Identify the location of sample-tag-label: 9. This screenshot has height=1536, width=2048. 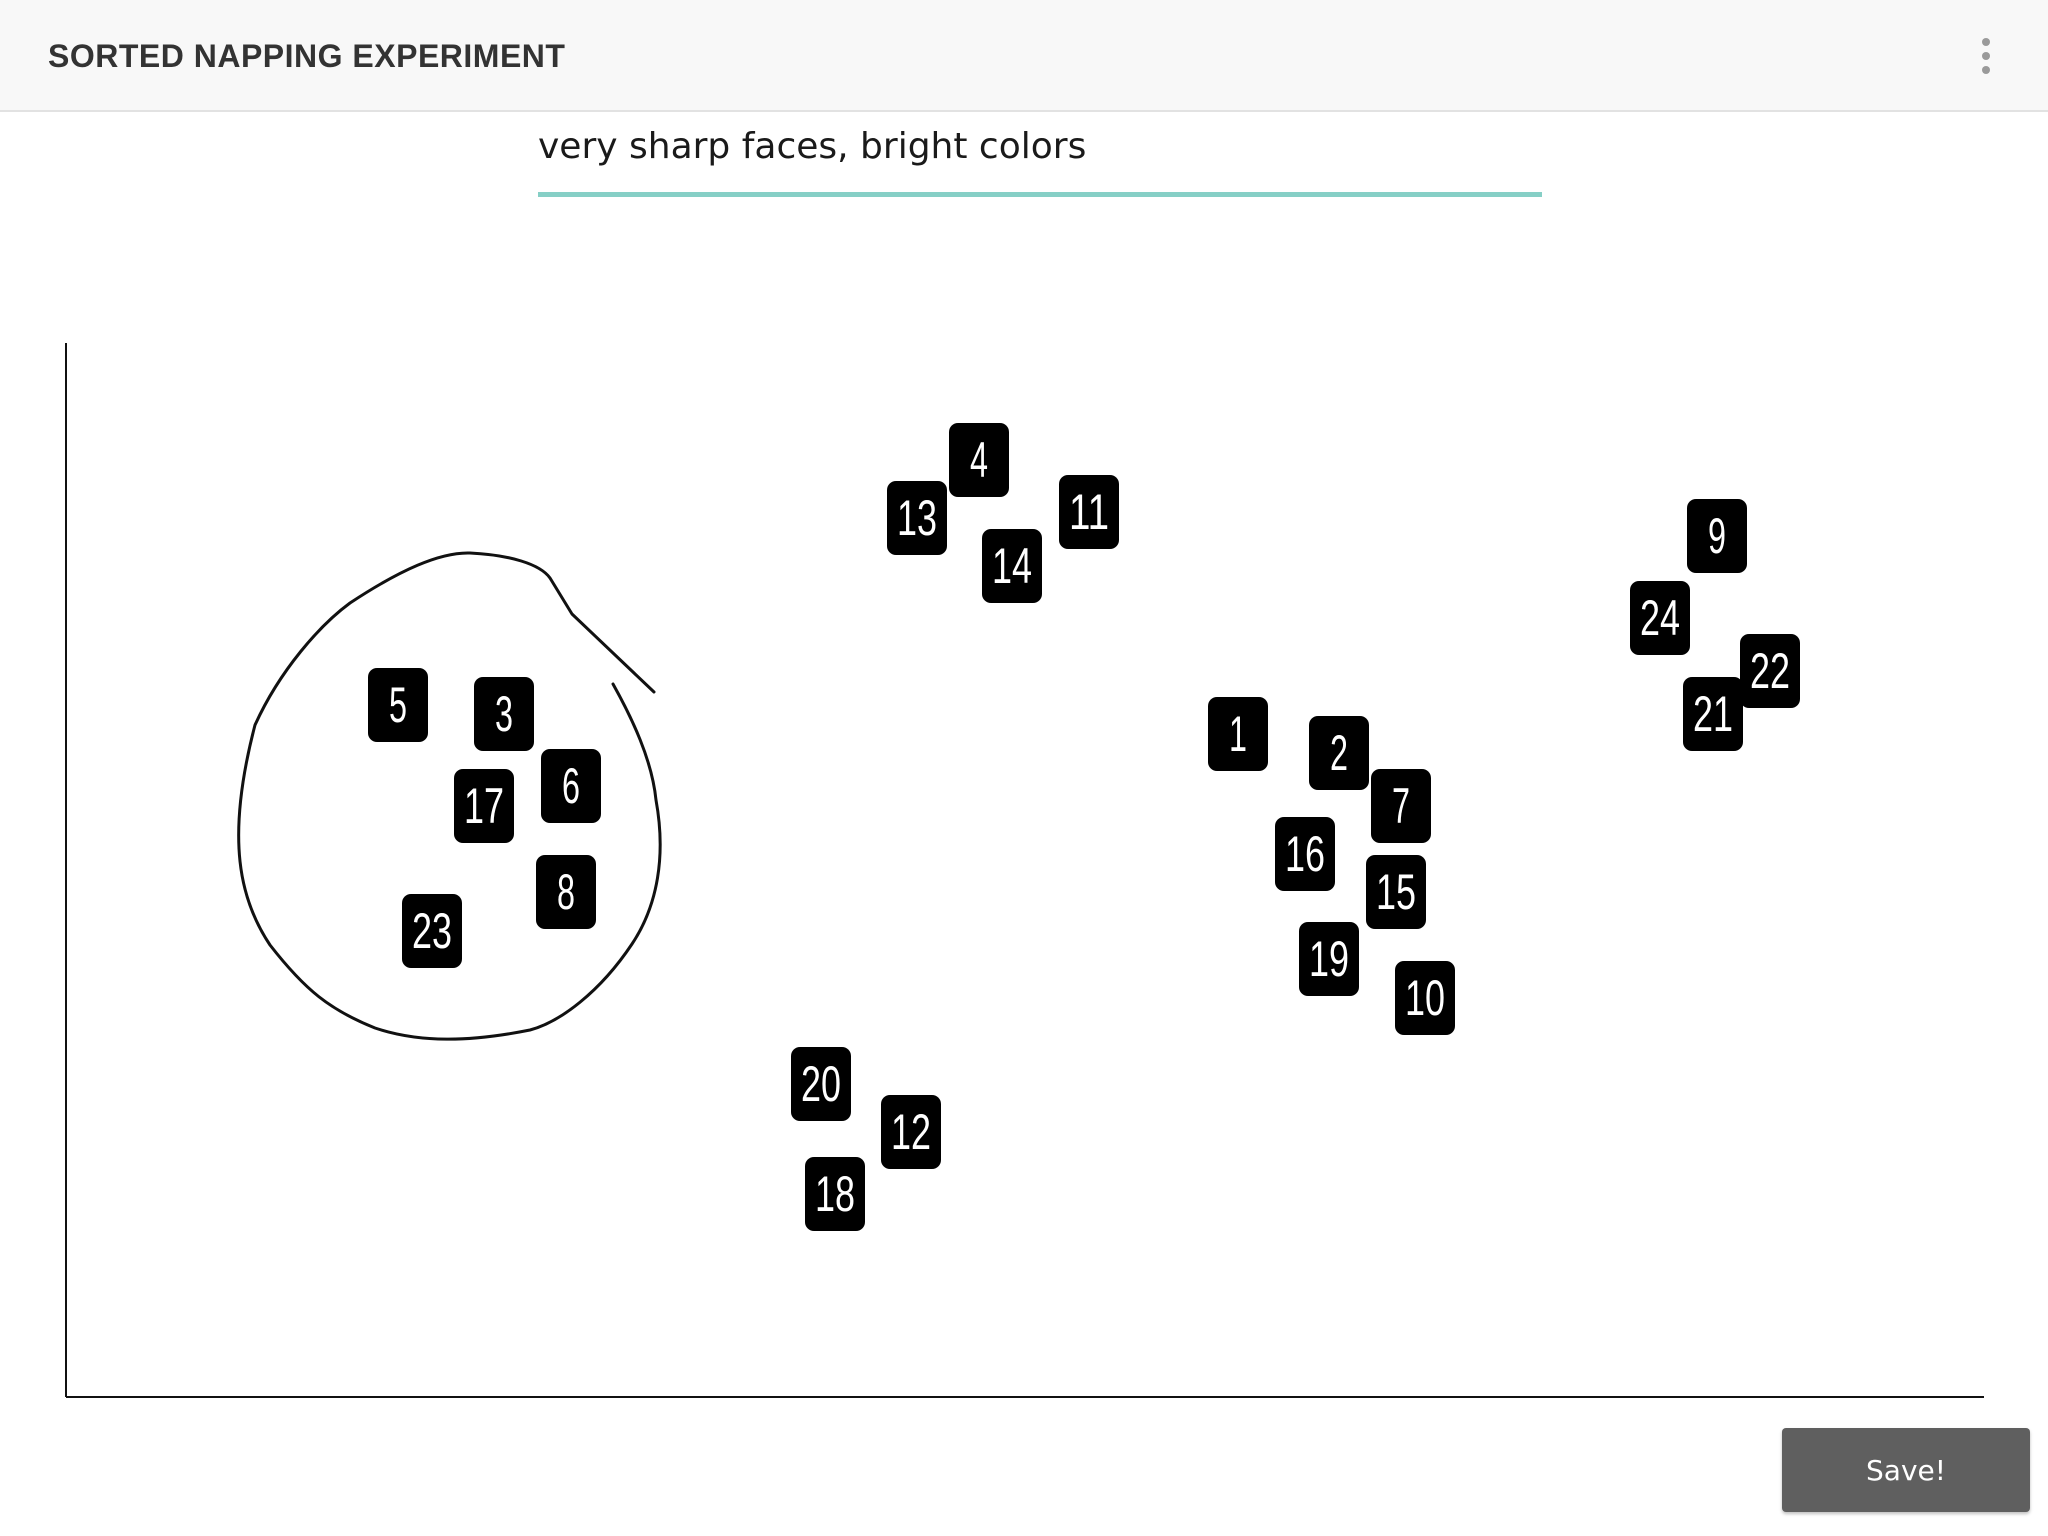
(1717, 536).